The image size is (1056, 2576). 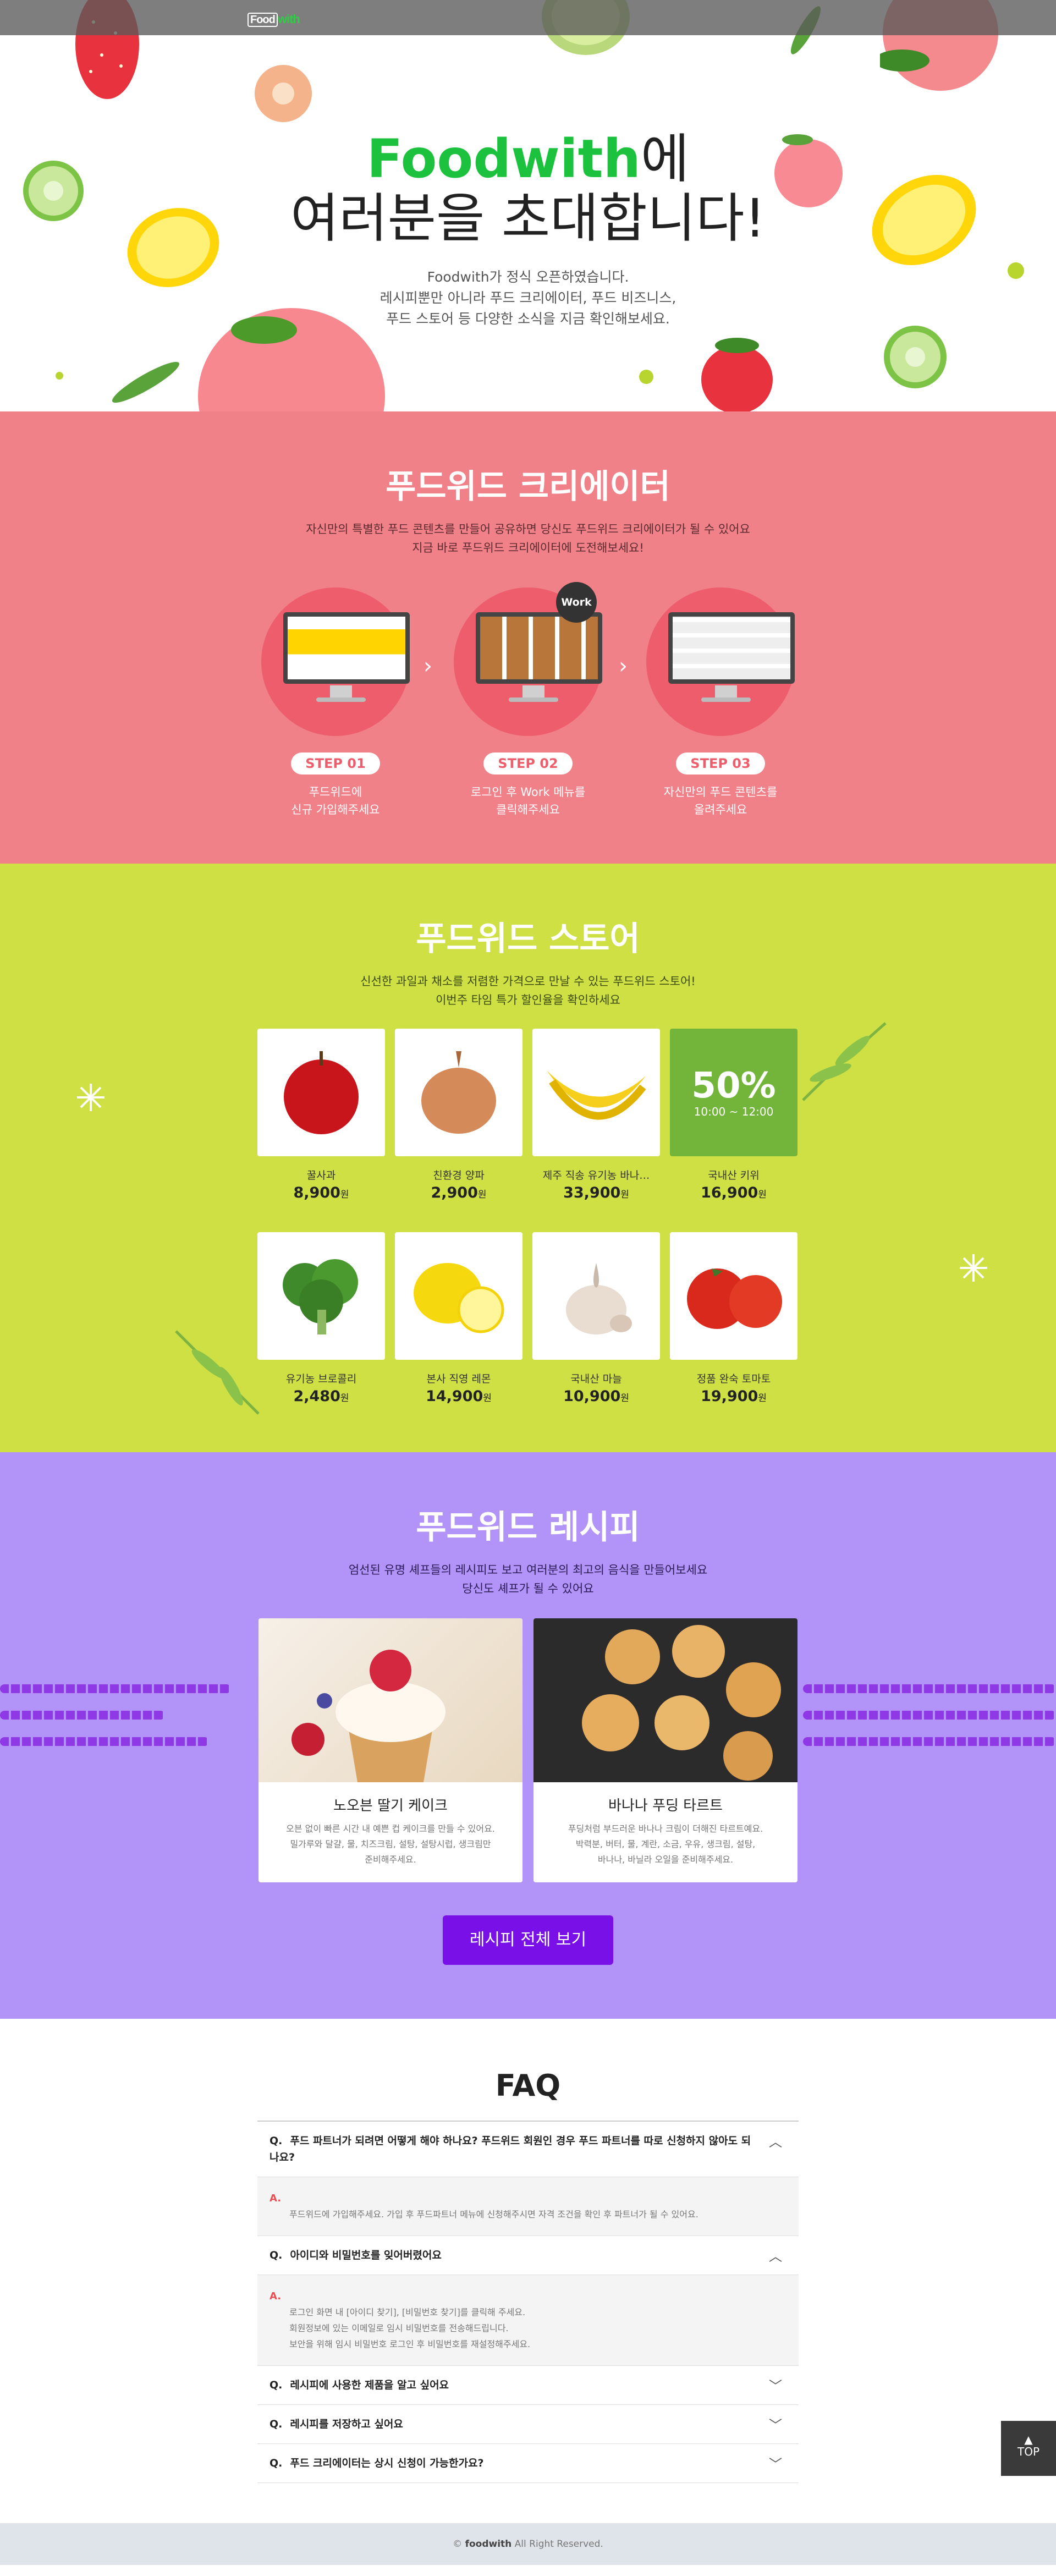 I want to click on apple-icon, so click(x=321, y=1092).